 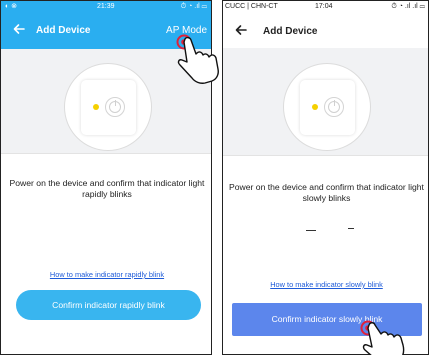 I want to click on help-link: How to make indicator slowly blink, so click(x=326, y=285).